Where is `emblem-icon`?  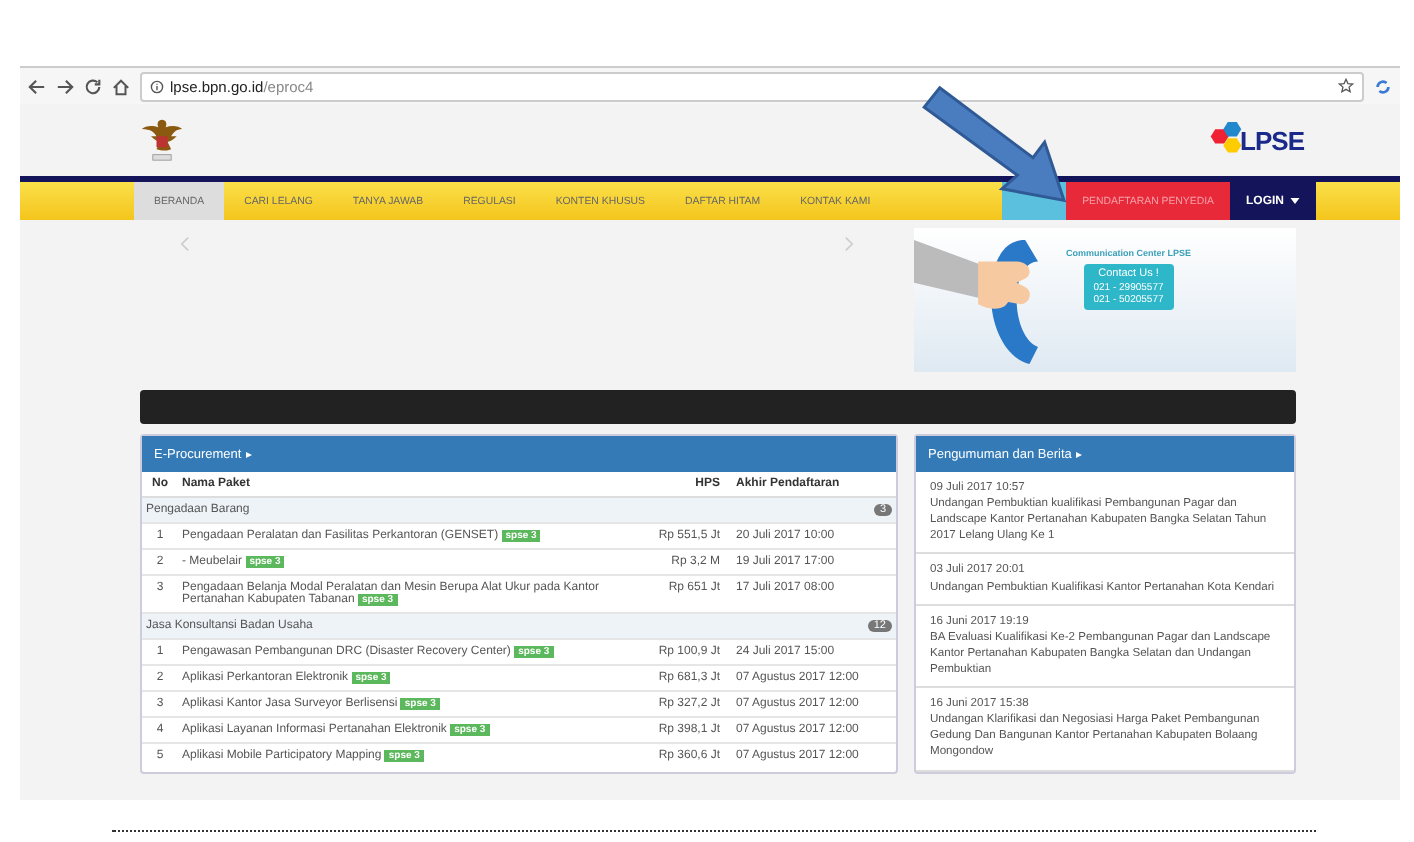 emblem-icon is located at coordinates (162, 140).